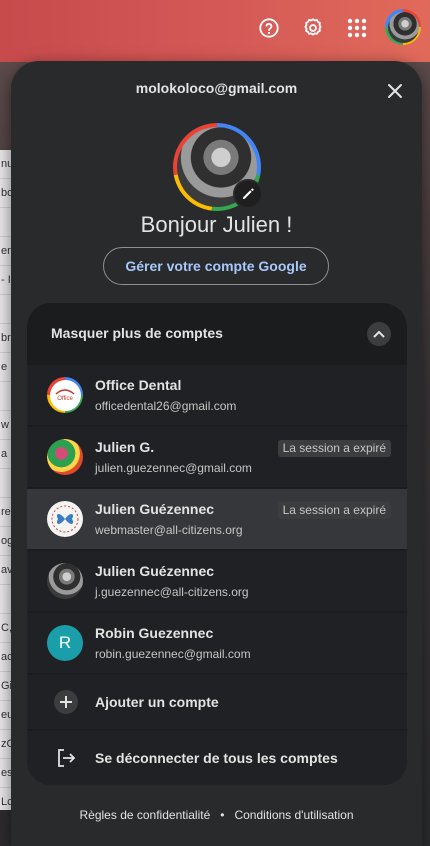 The height and width of the screenshot is (846, 430). I want to click on help-circle-icon, so click(269, 28).